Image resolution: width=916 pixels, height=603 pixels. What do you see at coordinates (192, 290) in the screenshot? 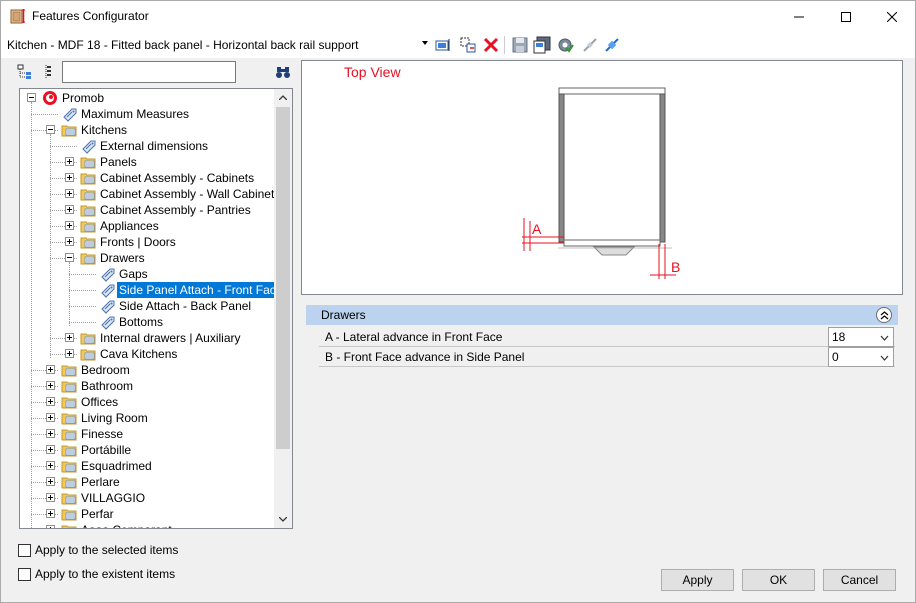
I see `tree-item: Side Panel Attach - Front Face` at bounding box center [192, 290].